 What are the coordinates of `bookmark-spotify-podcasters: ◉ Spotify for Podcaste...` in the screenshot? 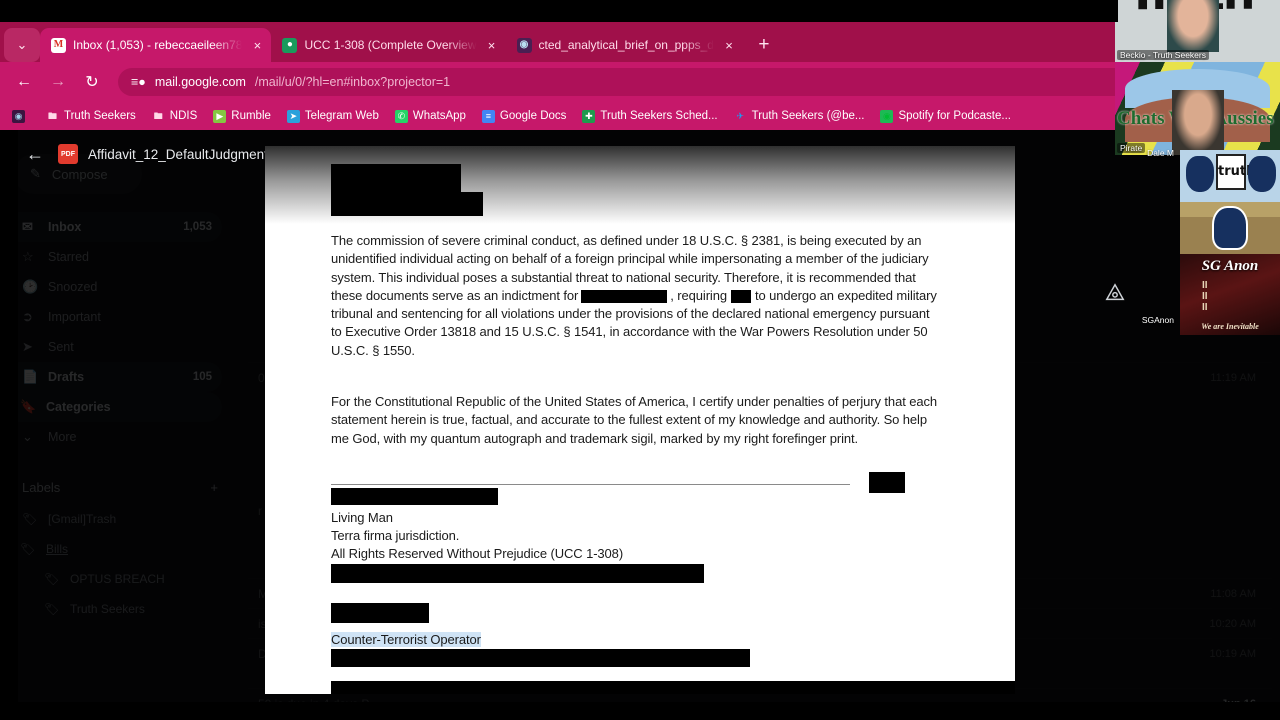 It's located at (945, 116).